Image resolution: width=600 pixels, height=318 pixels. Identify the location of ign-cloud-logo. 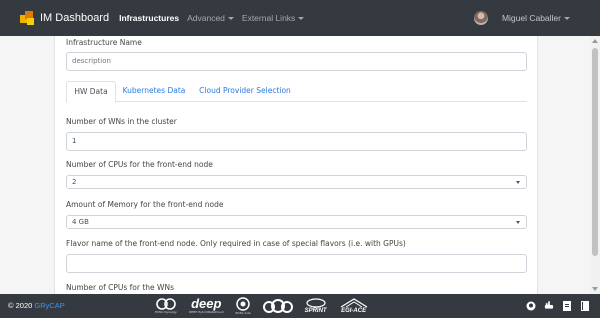
(277, 306).